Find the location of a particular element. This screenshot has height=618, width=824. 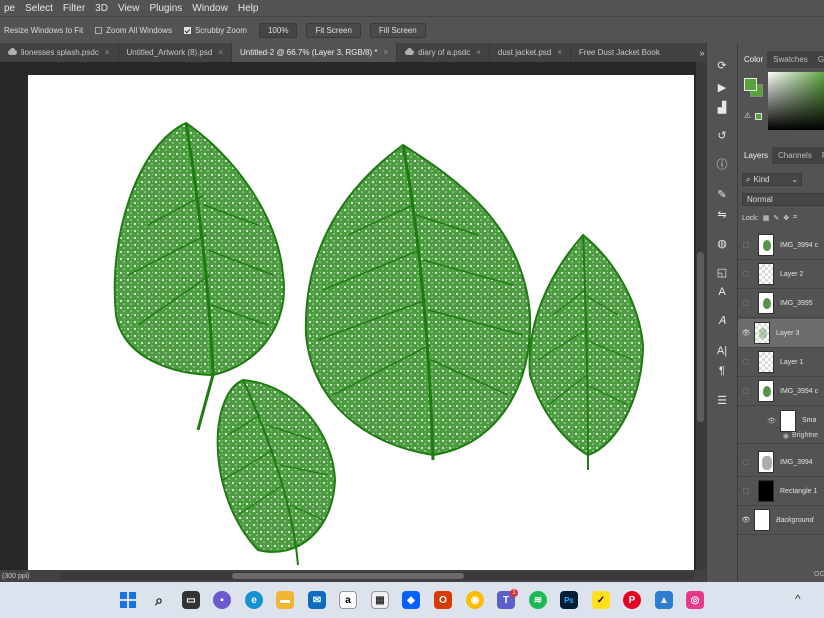

chrome-icon: ◉ is located at coordinates (475, 600).